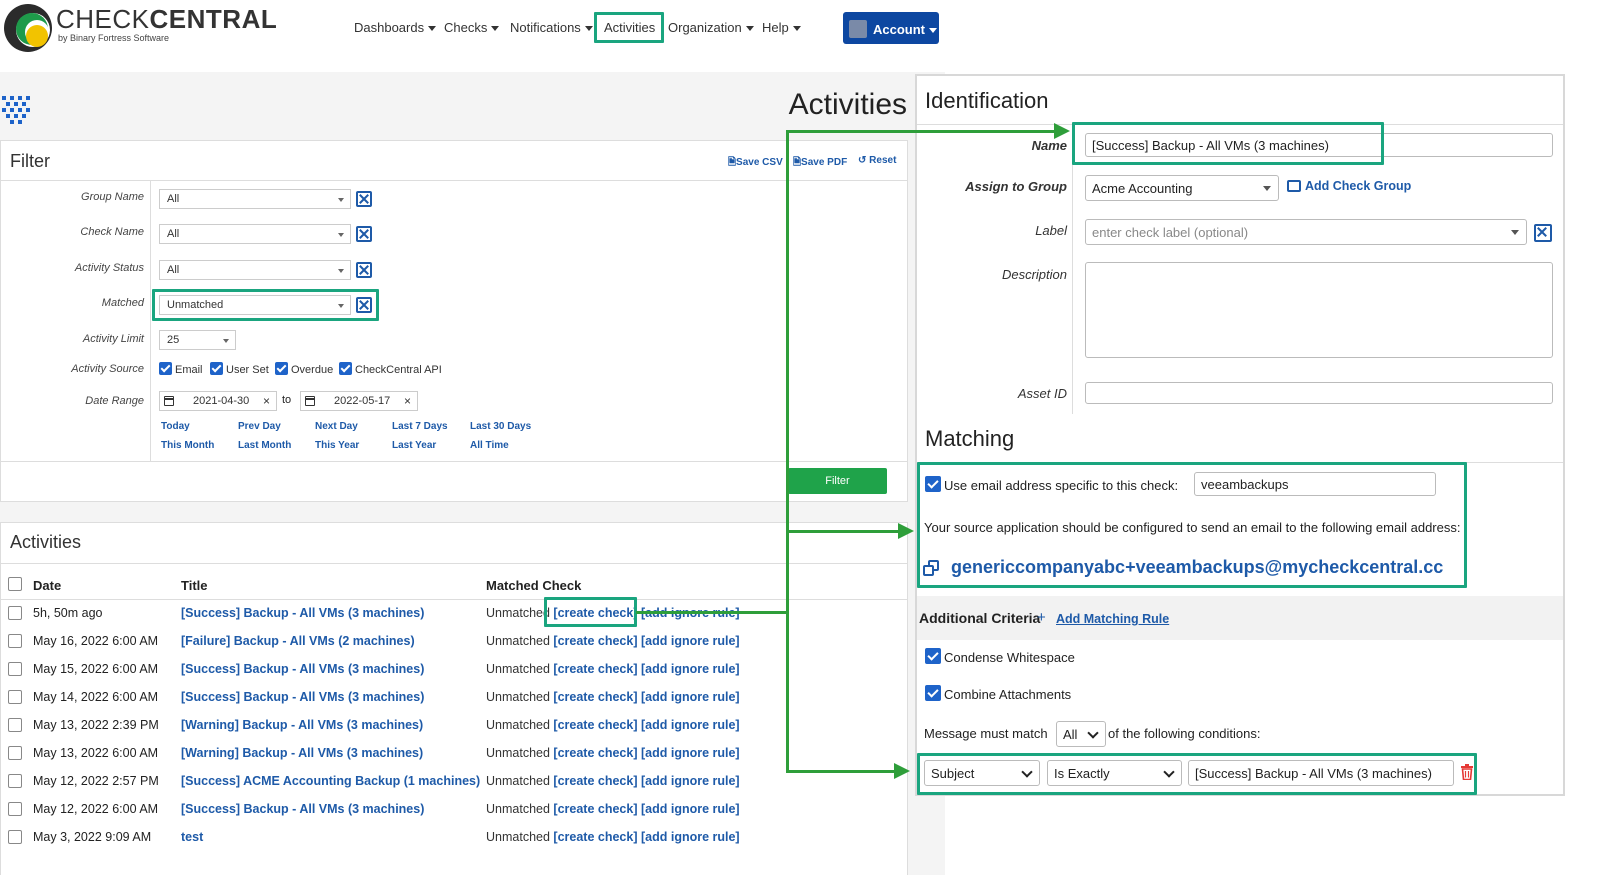 This screenshot has height=880, width=1620. Describe the element at coordinates (1319, 393) in the screenshot. I see `asset-id-input` at that location.